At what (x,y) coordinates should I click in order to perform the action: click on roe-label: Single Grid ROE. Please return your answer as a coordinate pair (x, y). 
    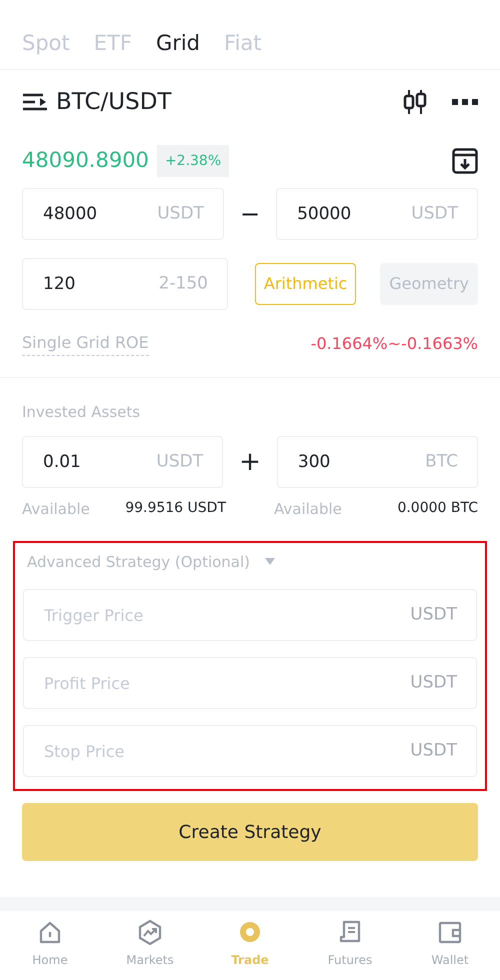
    Looking at the image, I should click on (85, 343).